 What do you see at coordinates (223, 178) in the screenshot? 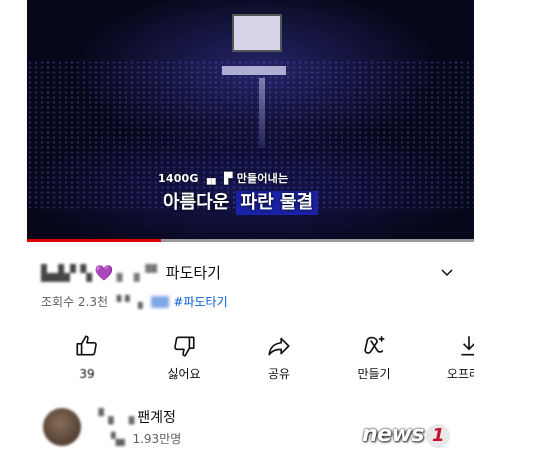
I see `caption-line-1: 1400G ▗▖ ▛ 만들어내는` at bounding box center [223, 178].